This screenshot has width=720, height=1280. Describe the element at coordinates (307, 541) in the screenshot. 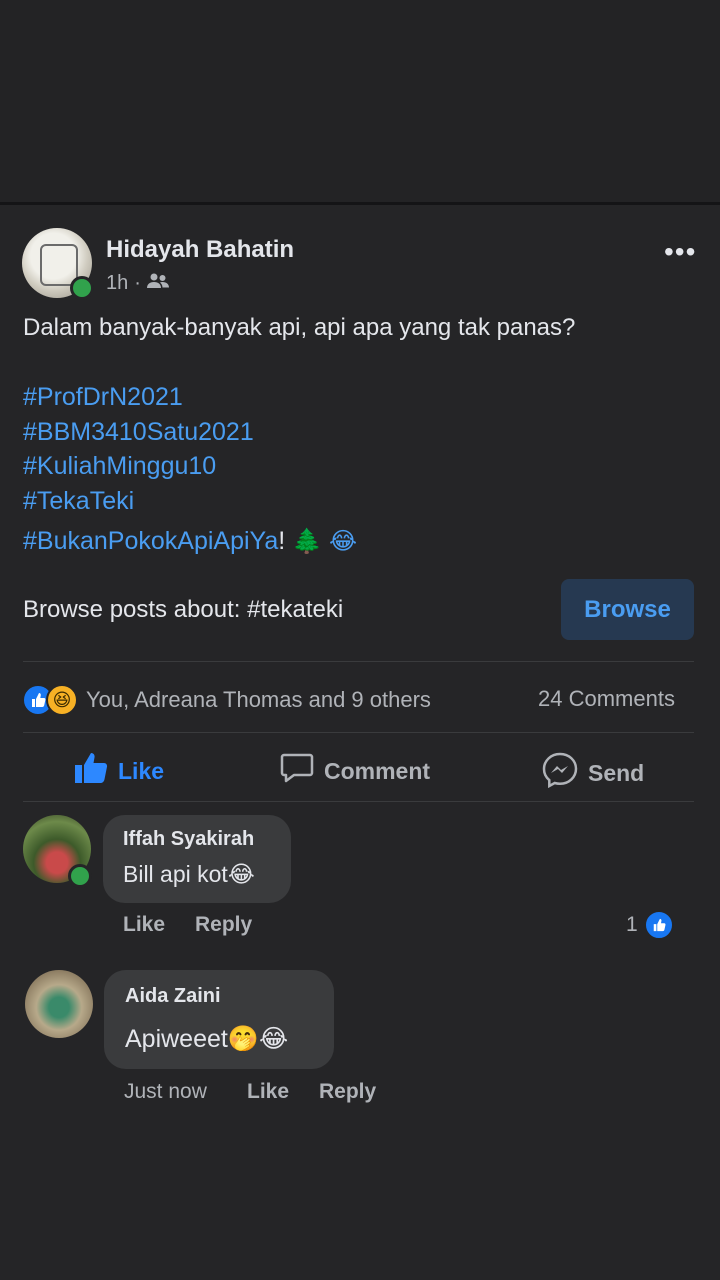

I see `tree-emoji: 🌲` at that location.